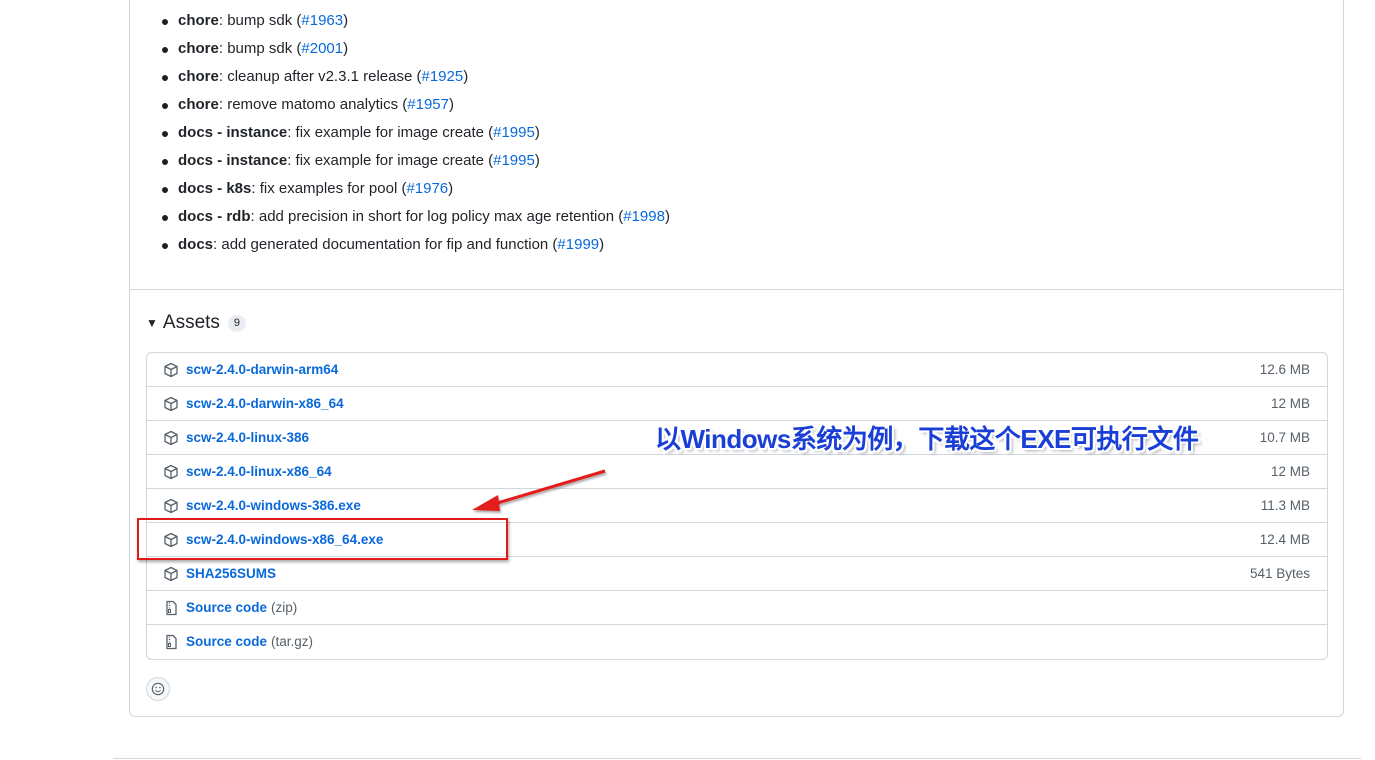 The image size is (1375, 760). Describe the element at coordinates (737, 641) in the screenshot. I see `asset-row: Source code (tar.gz)` at that location.